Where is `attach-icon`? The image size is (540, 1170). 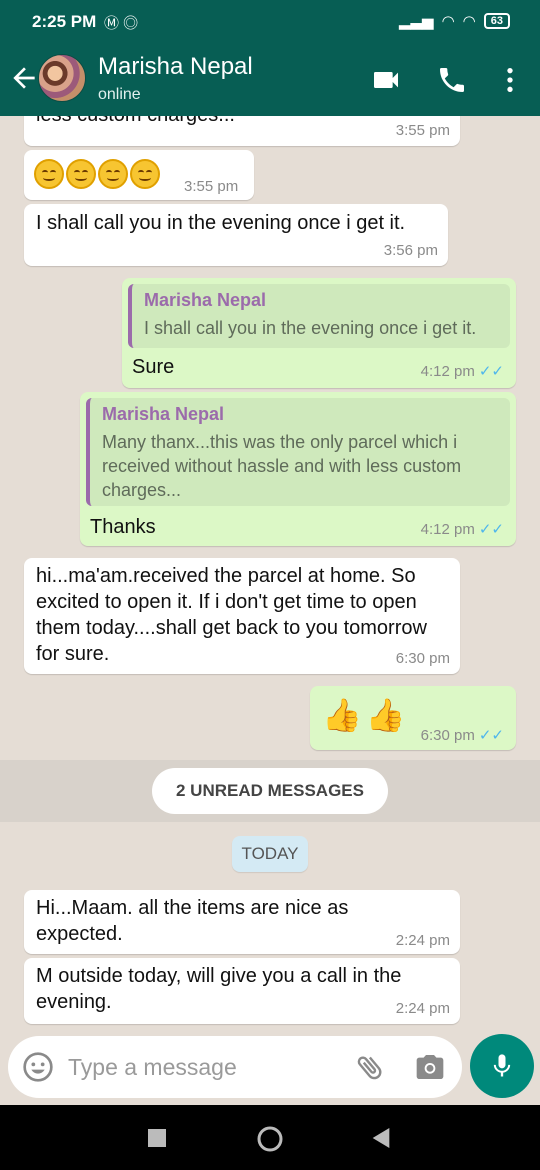
attach-icon is located at coordinates (370, 1067).